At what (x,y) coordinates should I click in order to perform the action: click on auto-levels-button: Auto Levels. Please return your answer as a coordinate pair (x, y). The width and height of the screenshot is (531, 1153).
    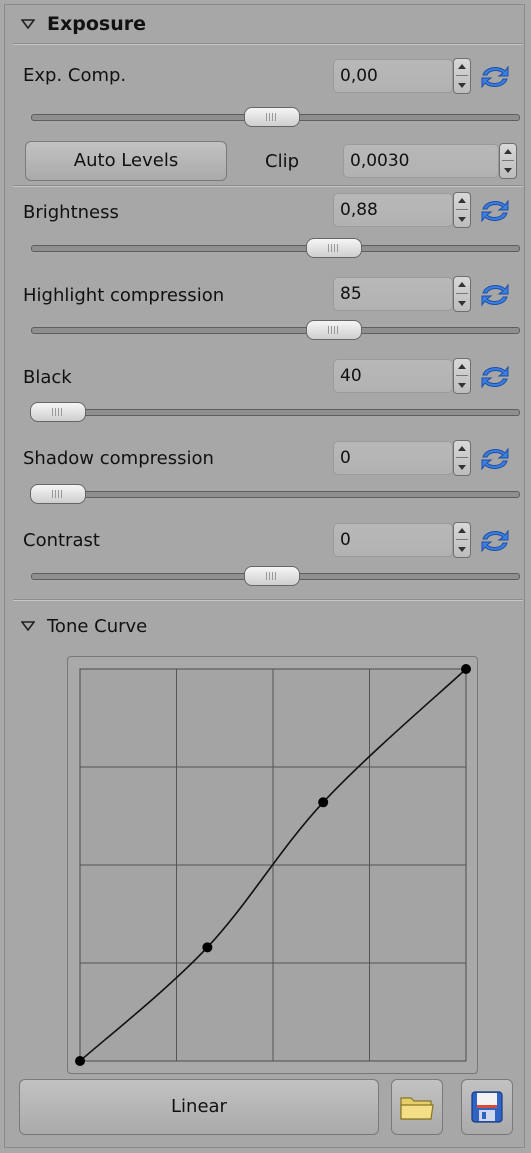
    Looking at the image, I should click on (126, 161).